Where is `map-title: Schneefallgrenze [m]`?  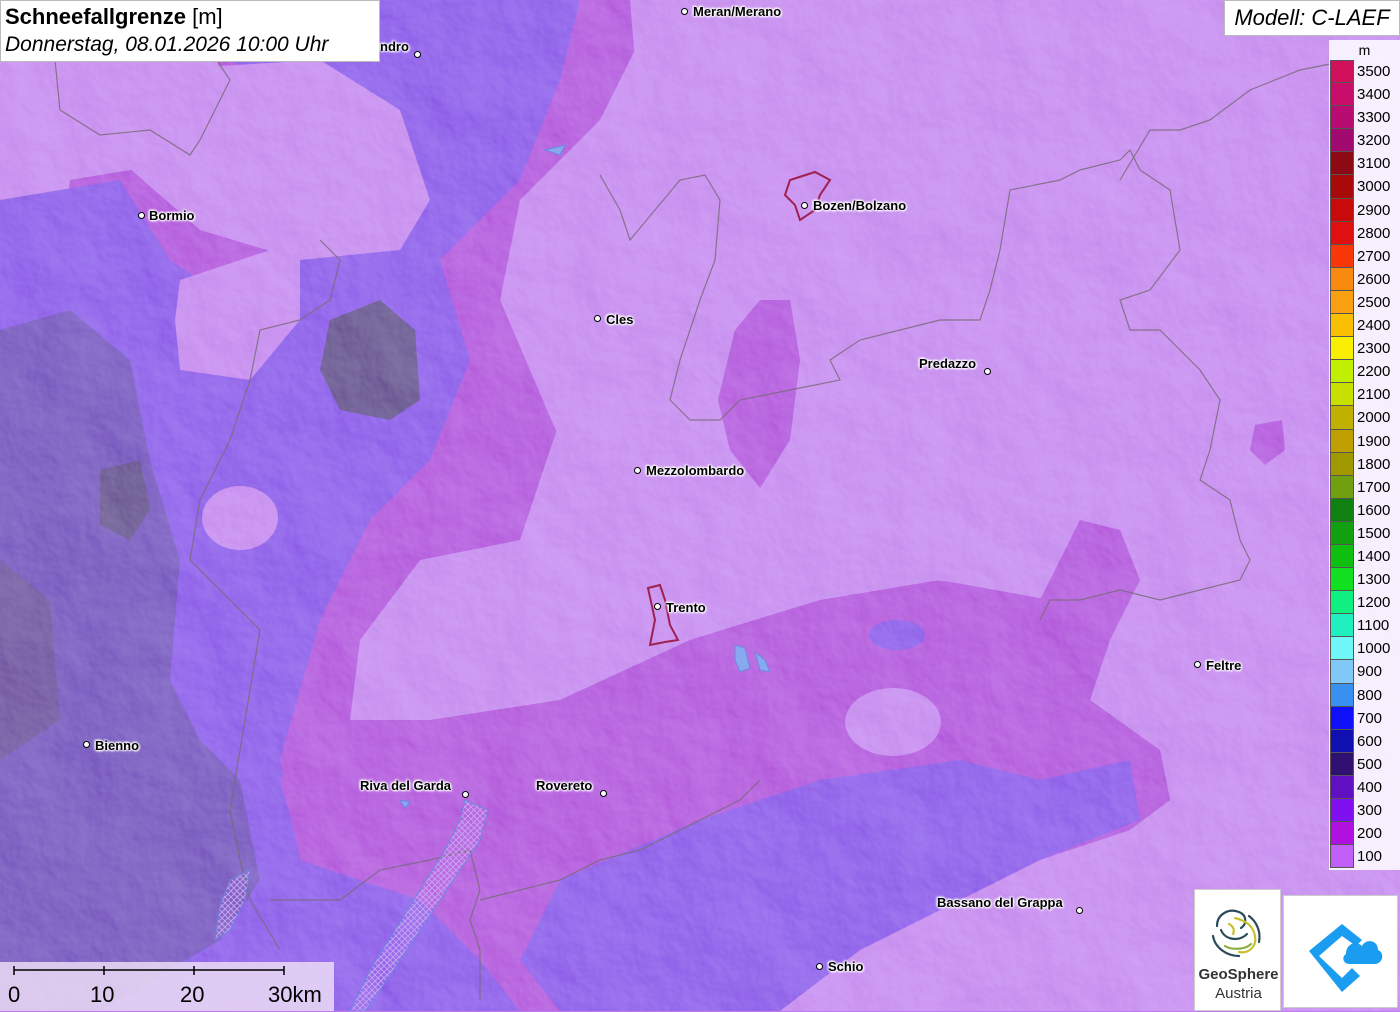 map-title: Schneefallgrenze [m] is located at coordinates (114, 16).